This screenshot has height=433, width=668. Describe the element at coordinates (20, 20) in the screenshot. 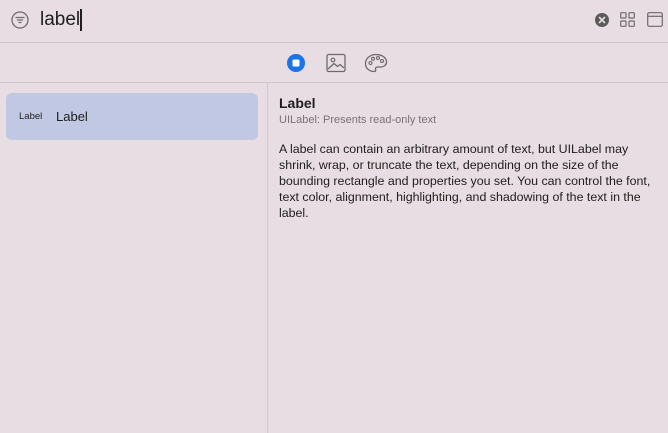

I see `filter-icon` at that location.